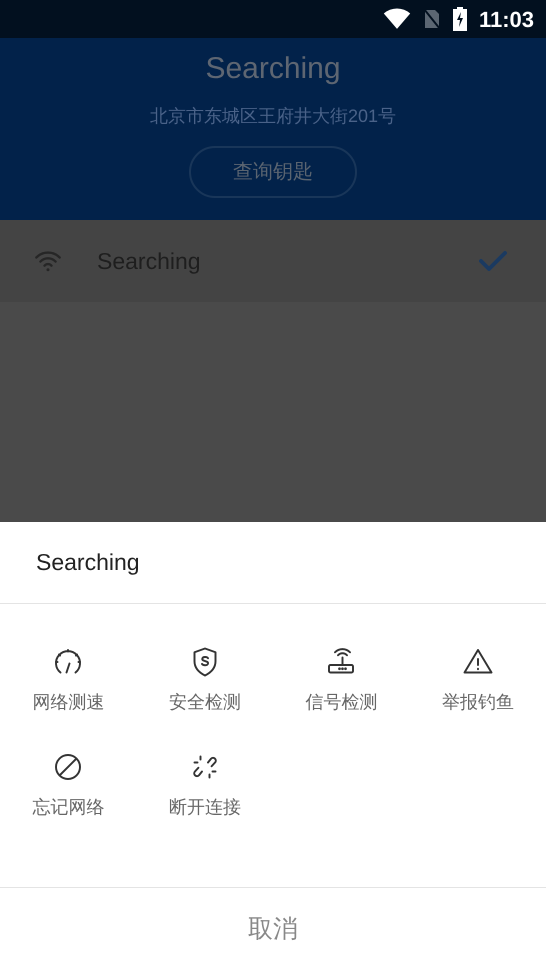 This screenshot has height=972, width=546. What do you see at coordinates (506, 20) in the screenshot?
I see `clock: 11:03` at bounding box center [506, 20].